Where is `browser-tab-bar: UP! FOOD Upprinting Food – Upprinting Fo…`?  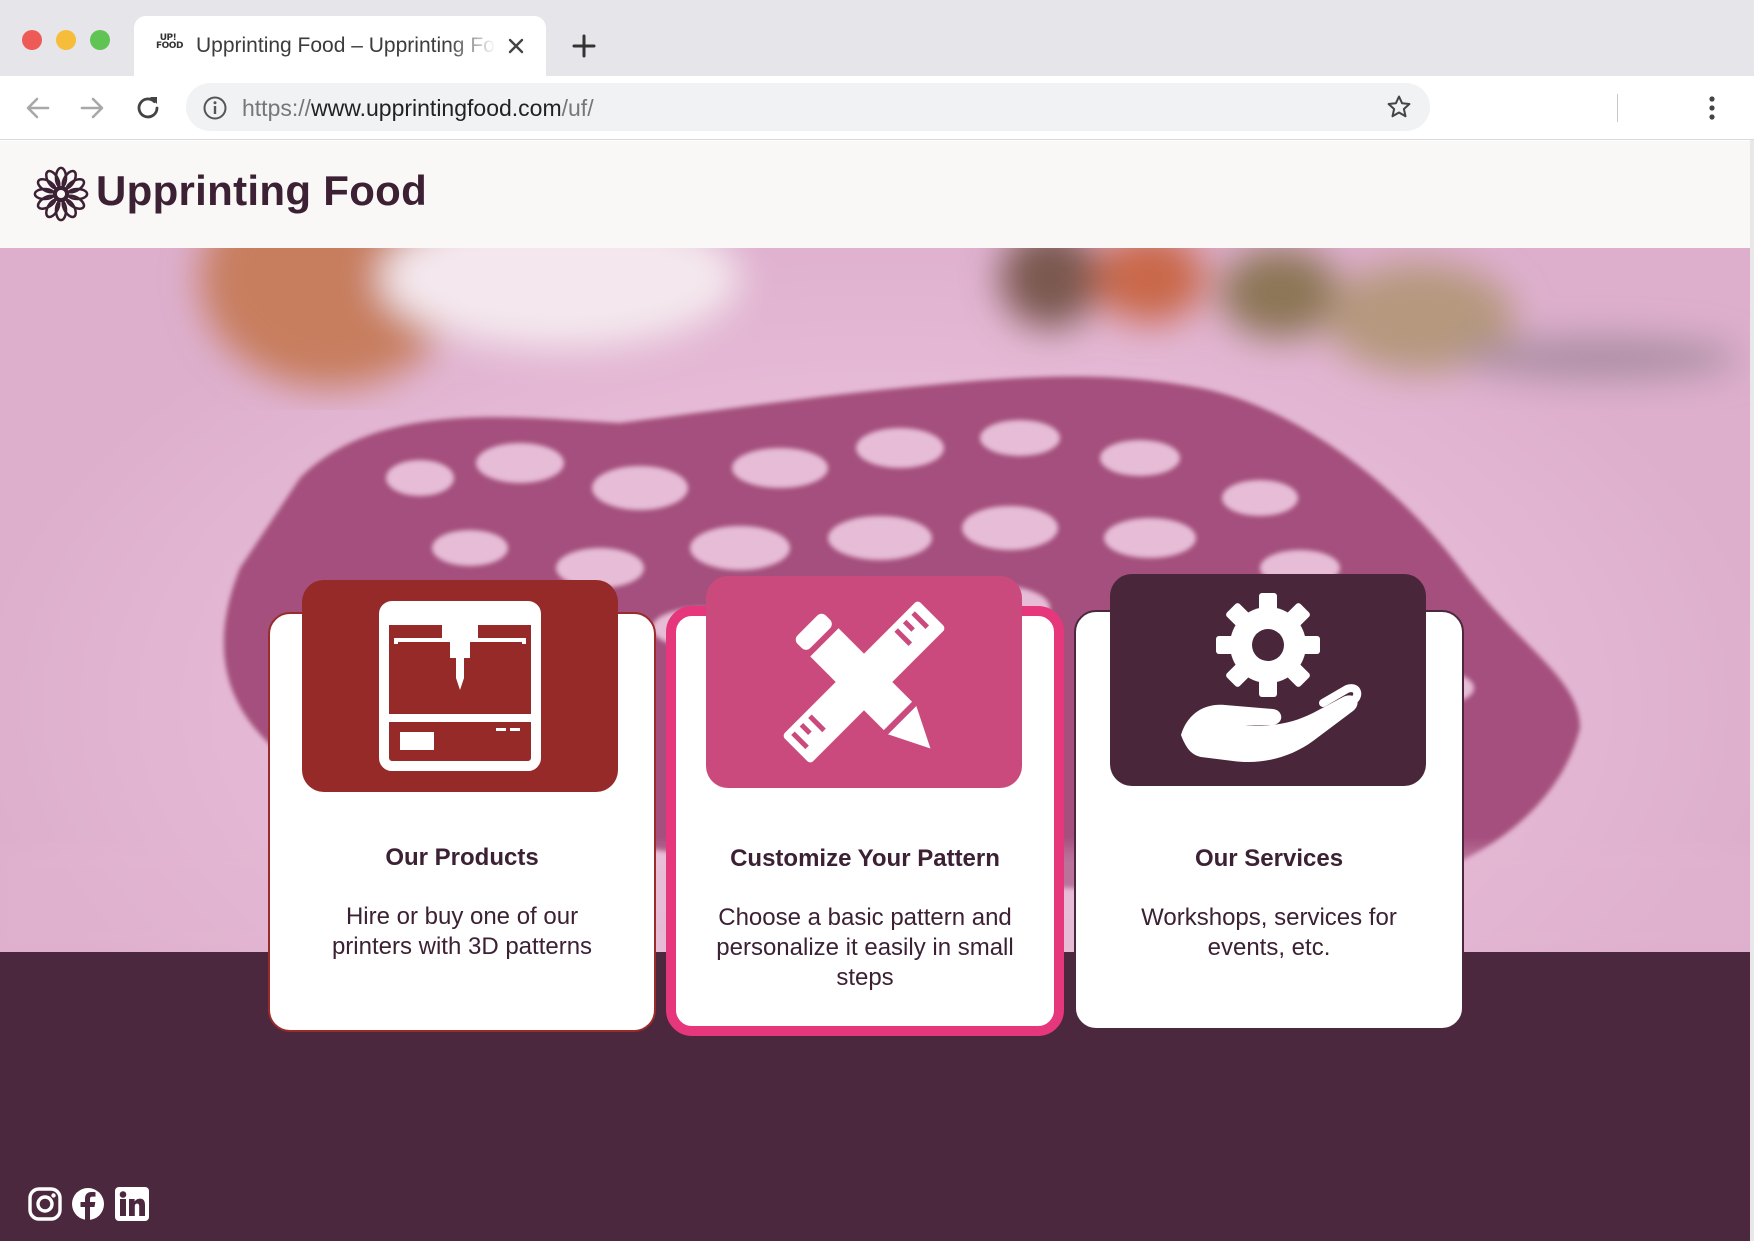 browser-tab-bar: UP! FOOD Upprinting Food – Upprinting Fo… is located at coordinates (877, 38).